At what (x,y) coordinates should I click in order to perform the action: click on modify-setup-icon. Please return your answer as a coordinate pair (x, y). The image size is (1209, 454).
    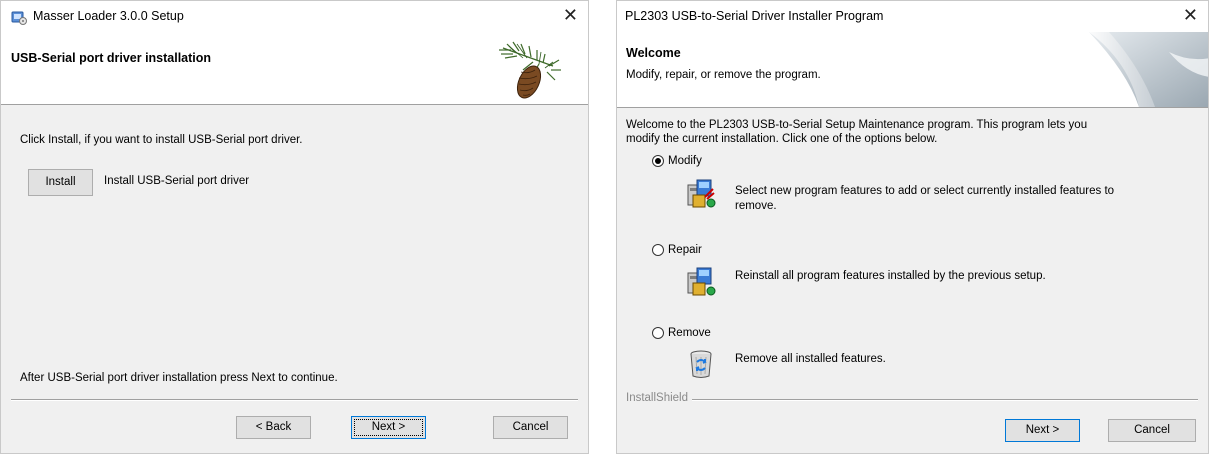
    Looking at the image, I should click on (701, 193).